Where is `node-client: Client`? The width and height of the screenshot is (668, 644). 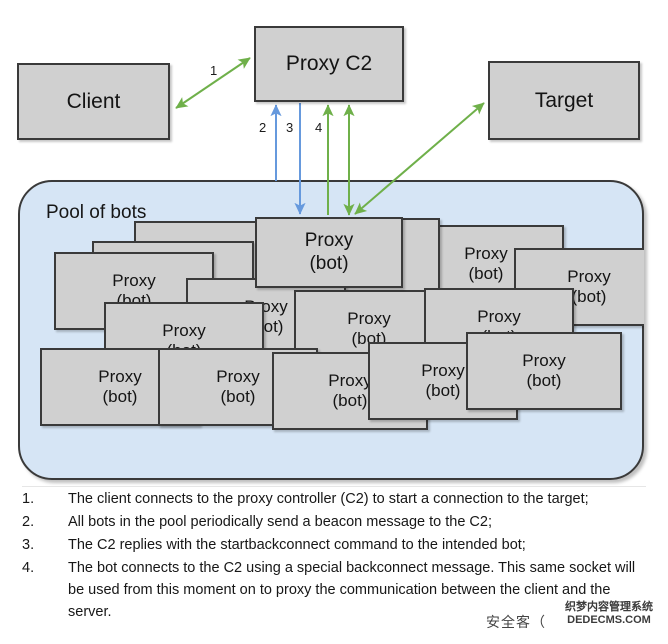
node-client: Client is located at coordinates (93, 101).